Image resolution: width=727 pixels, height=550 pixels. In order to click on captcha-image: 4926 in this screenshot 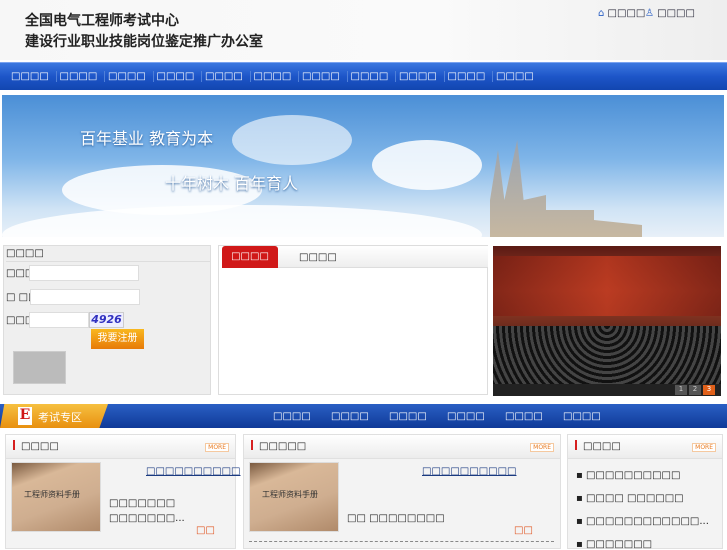, I will do `click(106, 320)`.